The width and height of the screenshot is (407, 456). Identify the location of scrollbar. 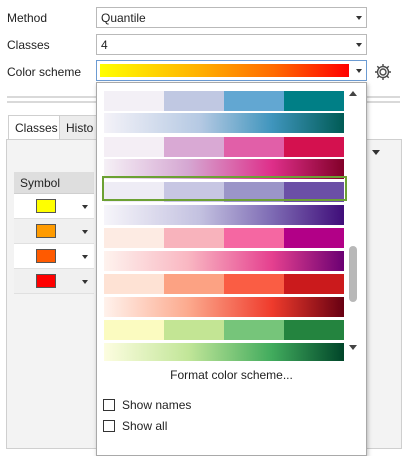
(353, 222).